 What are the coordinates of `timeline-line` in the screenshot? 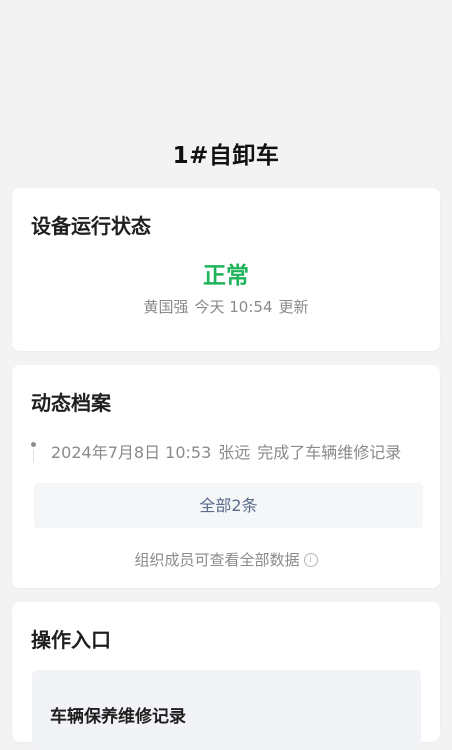 It's located at (33, 456).